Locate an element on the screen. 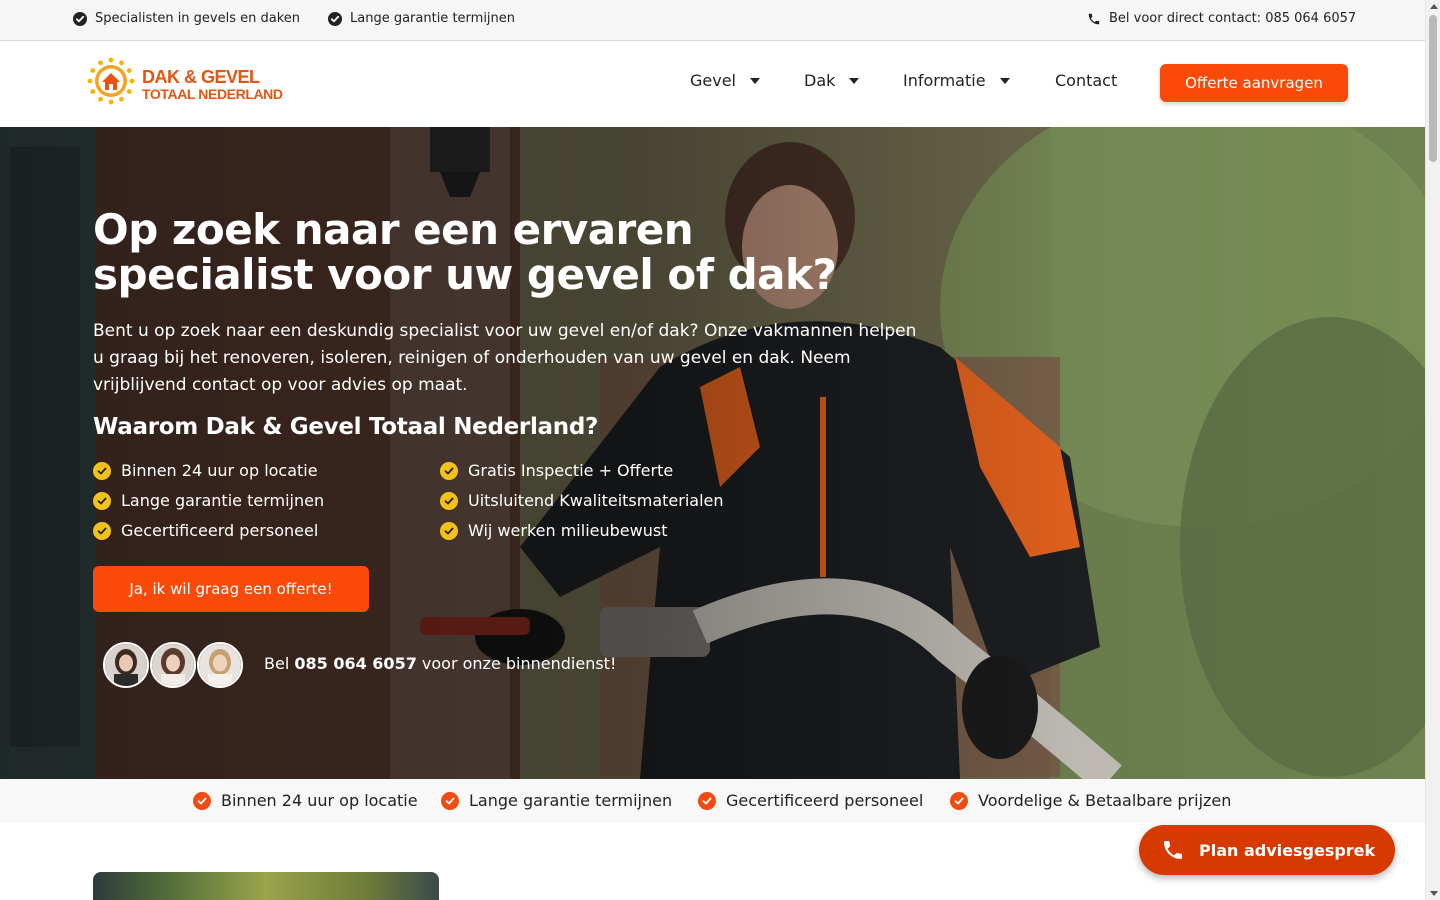  nav-item-contact-label: Contact is located at coordinates (1086, 80).